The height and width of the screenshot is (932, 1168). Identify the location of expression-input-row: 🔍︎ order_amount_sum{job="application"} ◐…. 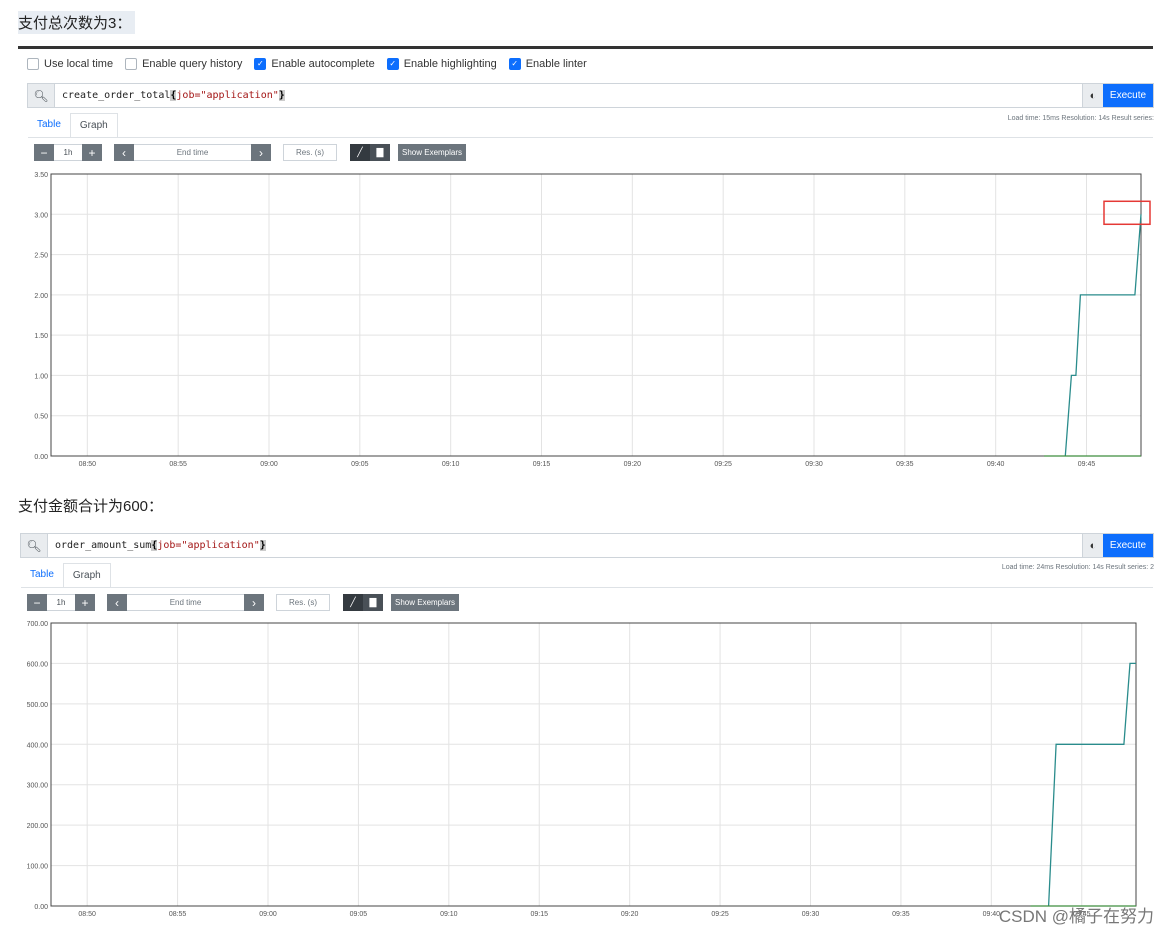
(587, 545).